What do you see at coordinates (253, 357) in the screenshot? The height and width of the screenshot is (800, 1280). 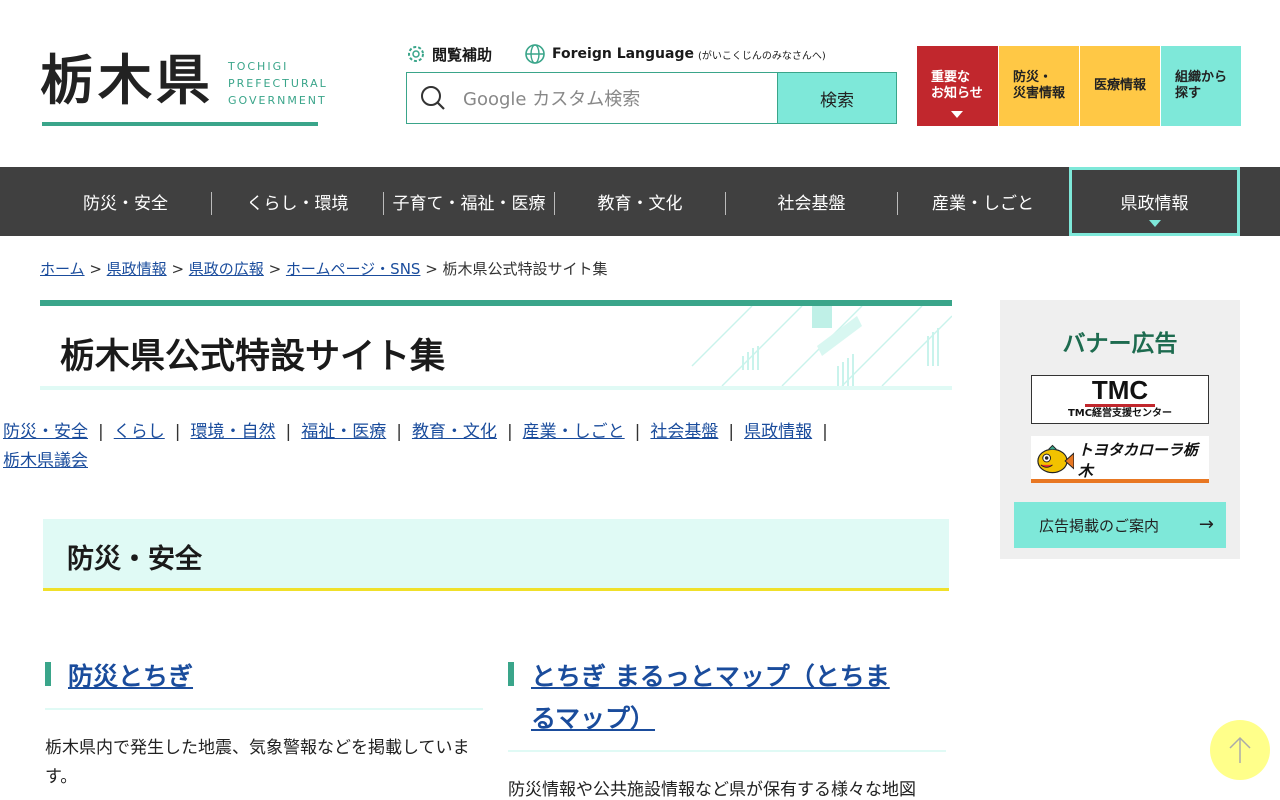 I see `page-title: 栃木県公式特設サイト集` at bounding box center [253, 357].